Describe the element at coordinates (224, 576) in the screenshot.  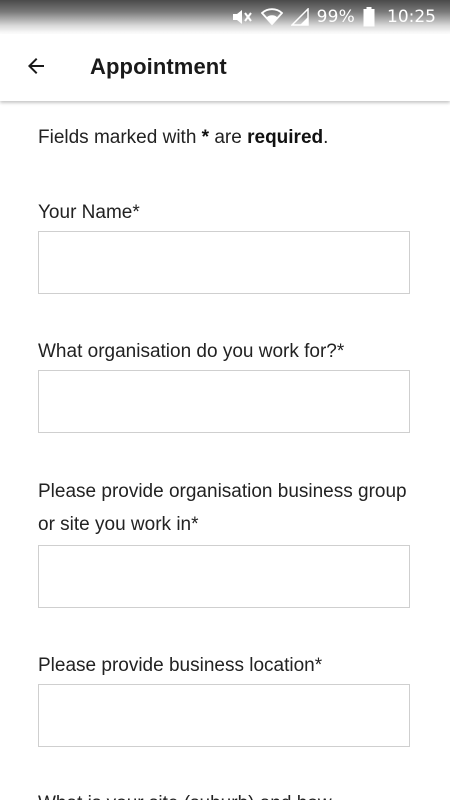
I see `business-group-input` at that location.